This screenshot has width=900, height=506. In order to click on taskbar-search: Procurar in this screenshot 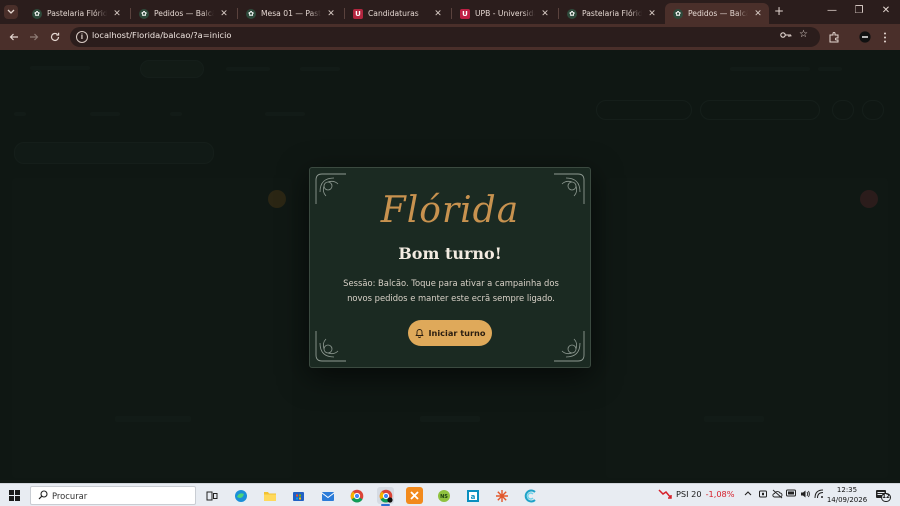, I will do `click(113, 495)`.